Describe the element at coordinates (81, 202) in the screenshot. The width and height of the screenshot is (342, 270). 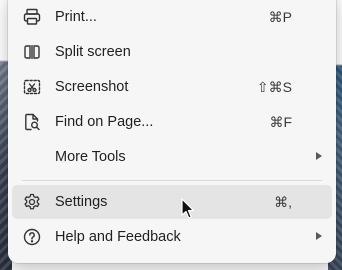
I see `menu-item-label: Settings` at that location.